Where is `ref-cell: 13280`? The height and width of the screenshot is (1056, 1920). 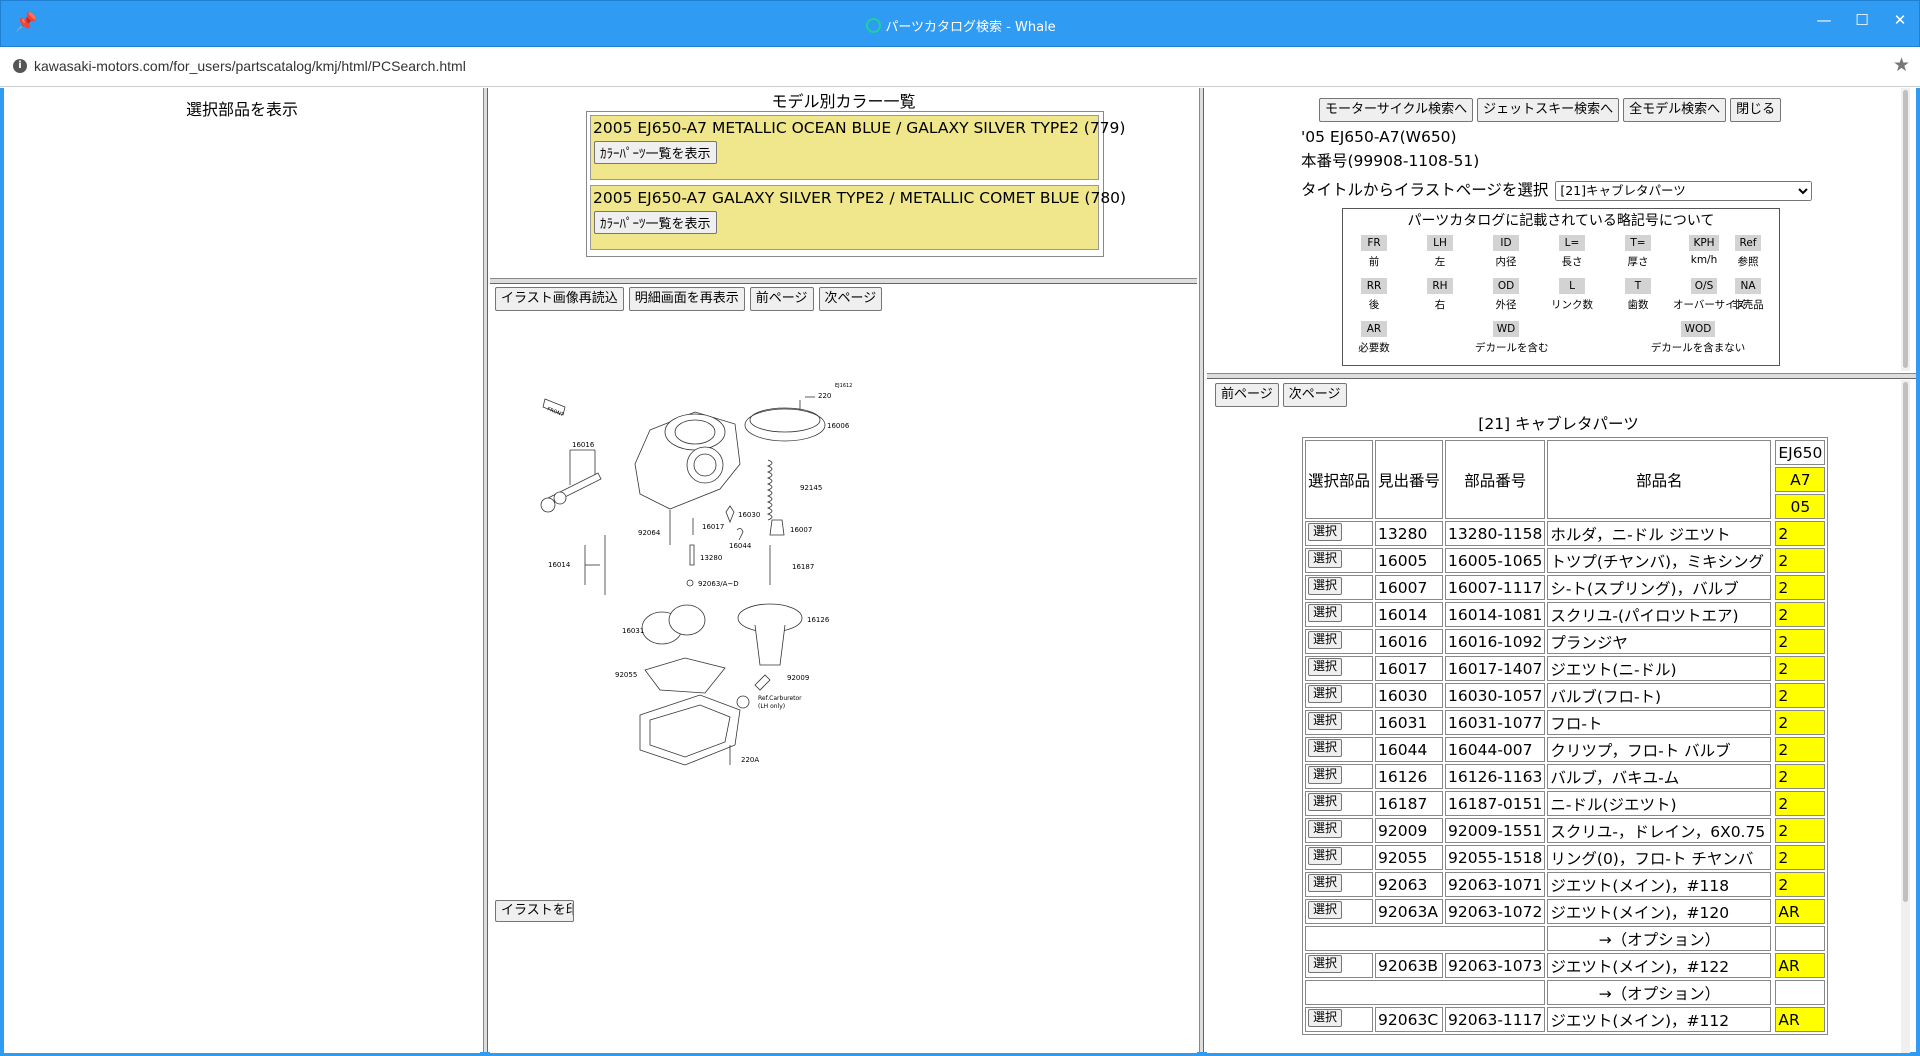
ref-cell: 13280 is located at coordinates (1409, 533).